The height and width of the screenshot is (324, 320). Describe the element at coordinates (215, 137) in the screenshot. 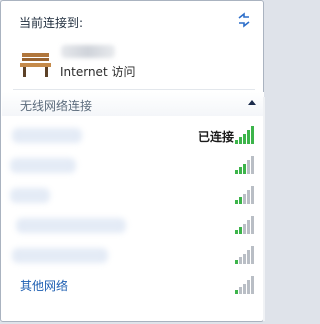

I see `connected-status: 已连接` at that location.